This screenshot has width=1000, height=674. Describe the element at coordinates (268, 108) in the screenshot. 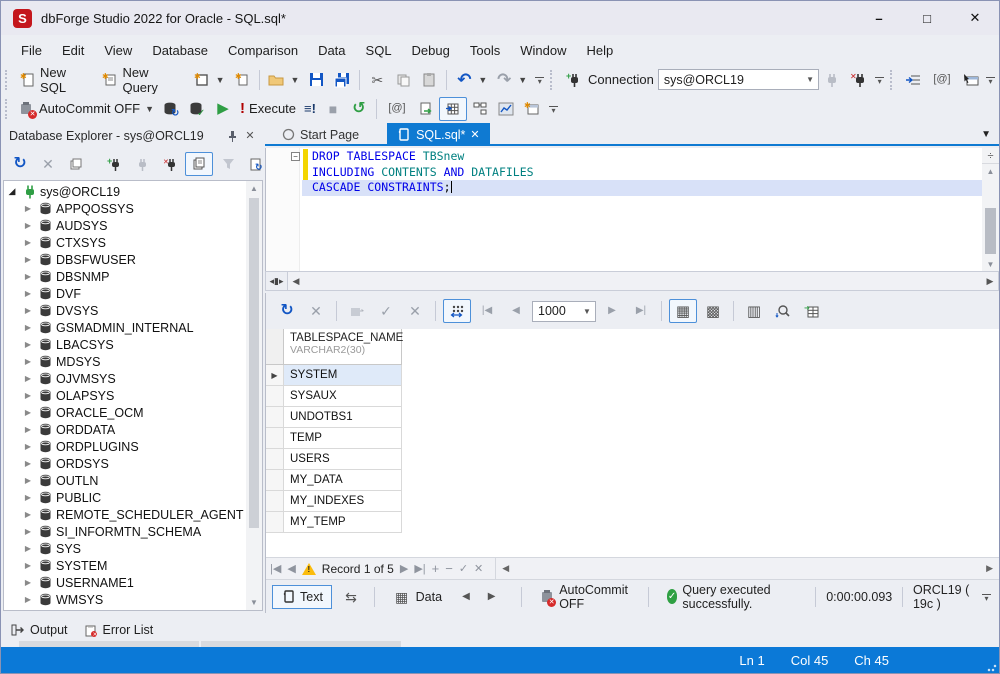

I see `execute-button: ! Execute` at that location.